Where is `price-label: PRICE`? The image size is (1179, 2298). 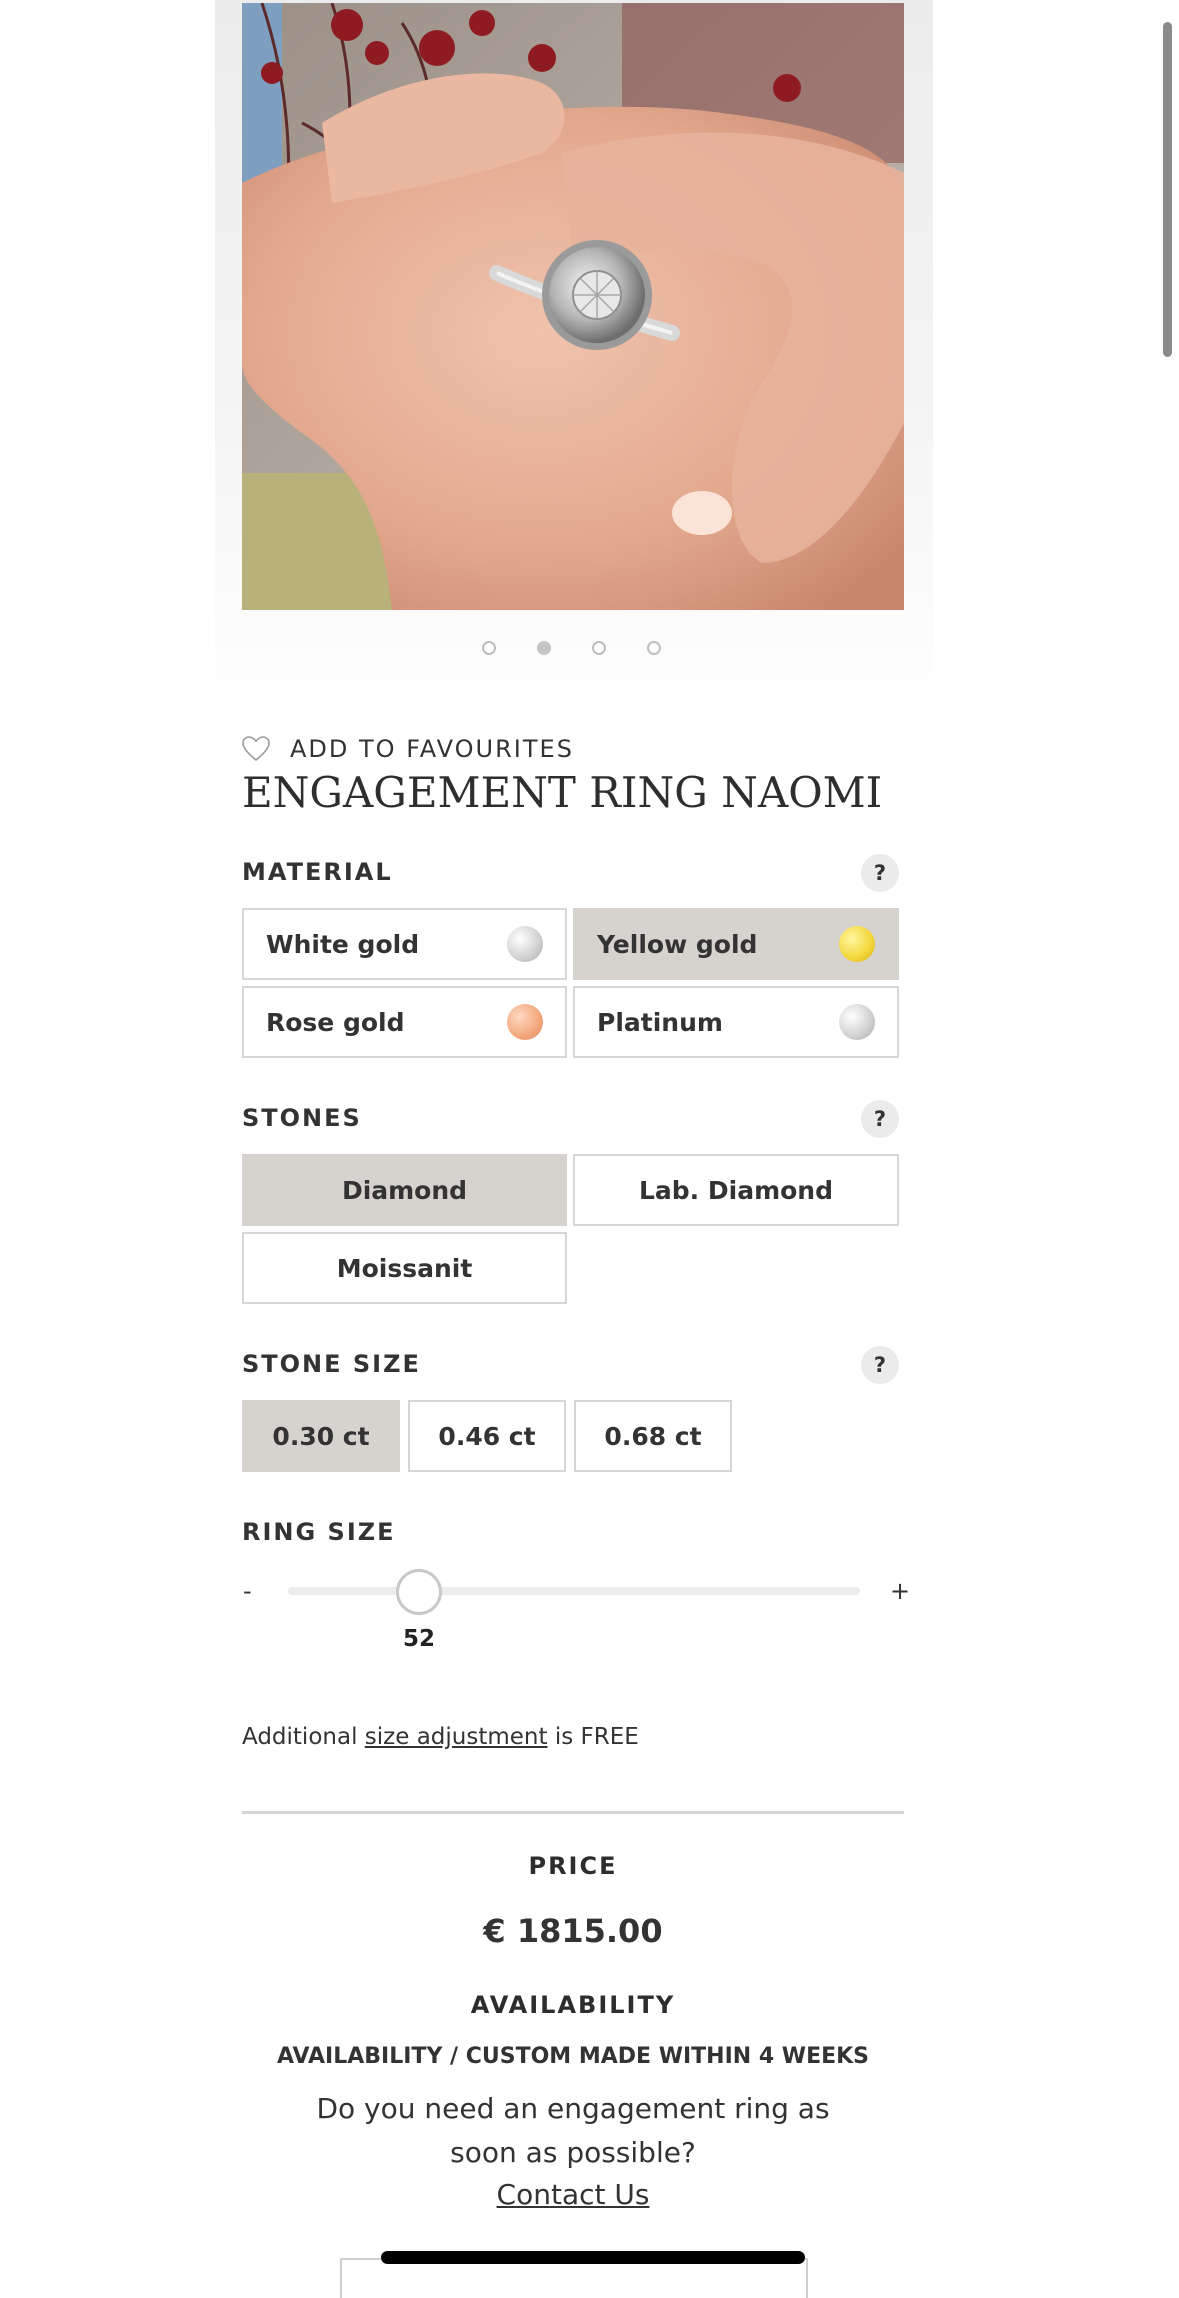
price-label: PRICE is located at coordinates (573, 1866).